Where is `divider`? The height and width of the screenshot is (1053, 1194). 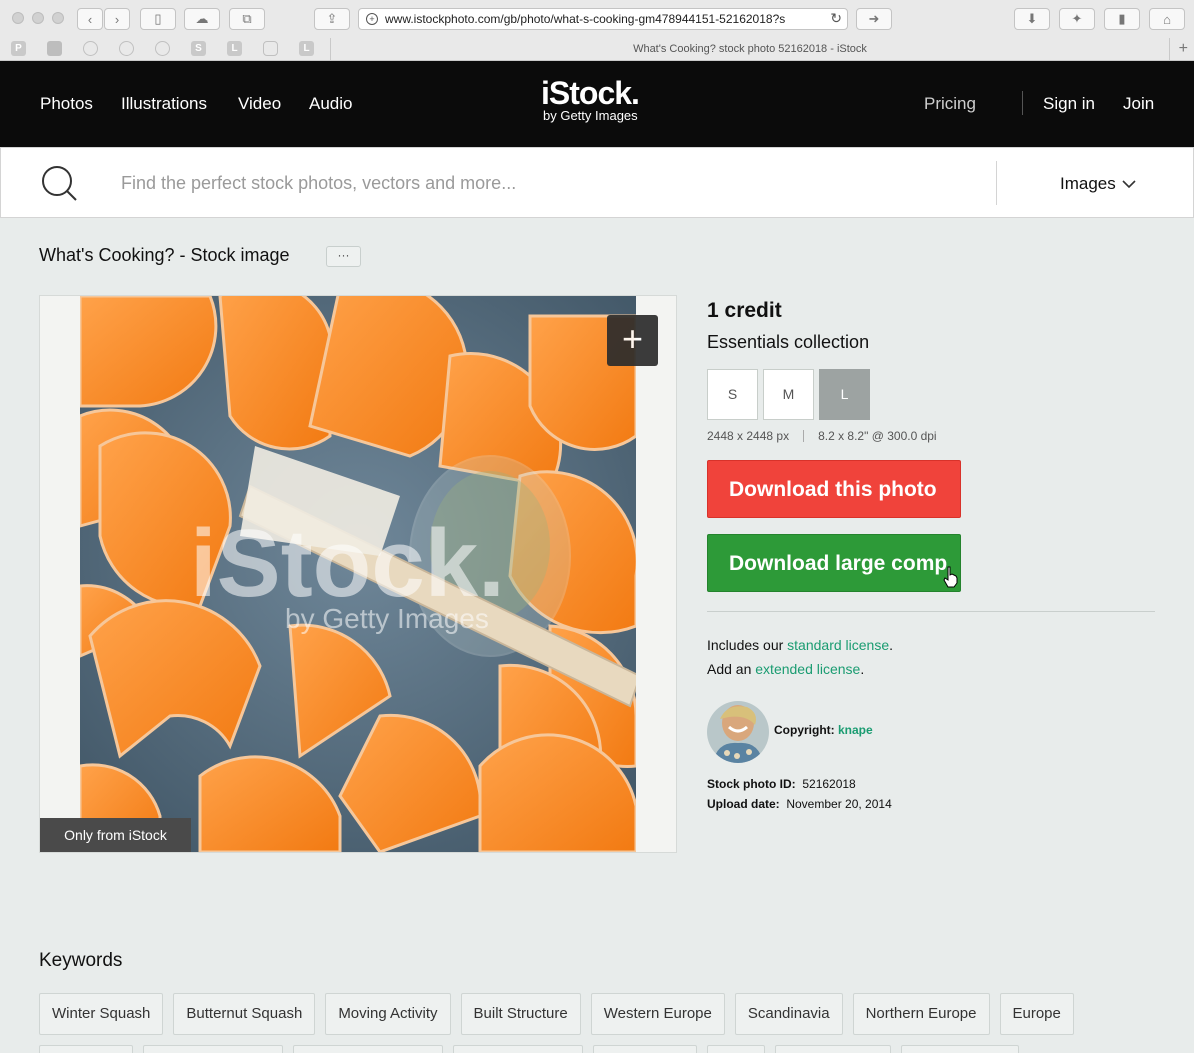 divider is located at coordinates (931, 611).